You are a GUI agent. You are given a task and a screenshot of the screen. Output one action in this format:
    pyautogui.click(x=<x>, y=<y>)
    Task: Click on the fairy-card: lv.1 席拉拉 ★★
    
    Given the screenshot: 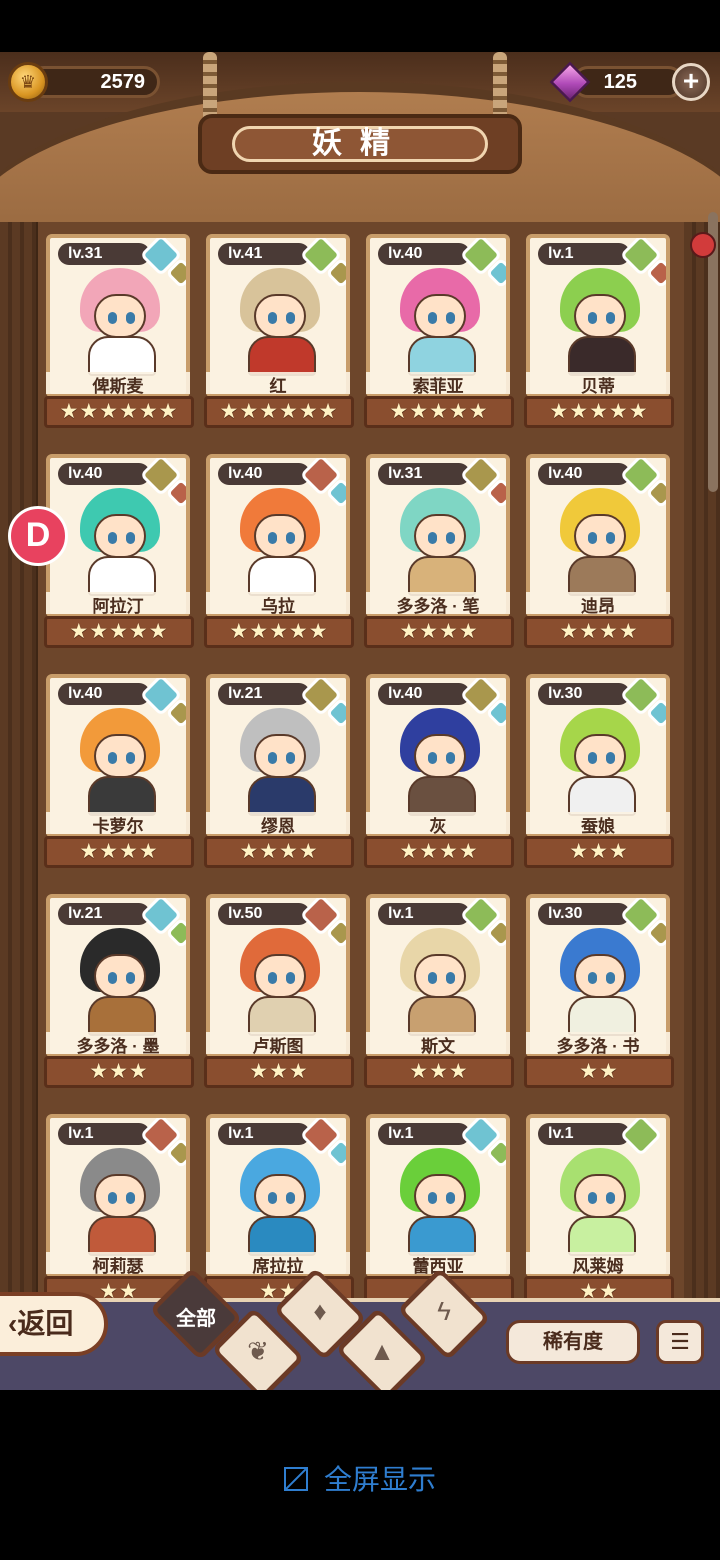 What is the action you would take?
    pyautogui.click(x=279, y=1212)
    